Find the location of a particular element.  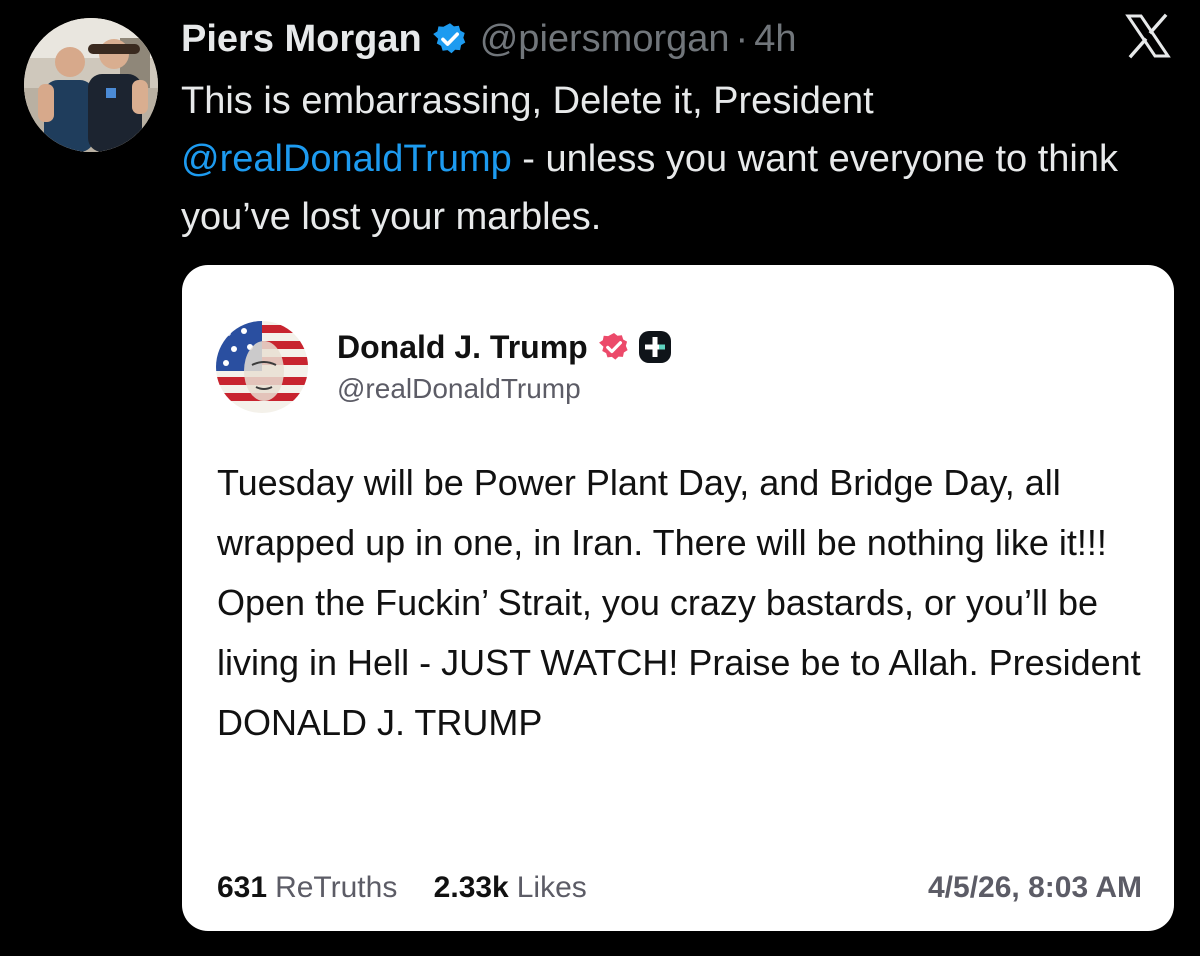

engagement-stats: 631 ReTruths 2.33k Likes is located at coordinates (402, 888).